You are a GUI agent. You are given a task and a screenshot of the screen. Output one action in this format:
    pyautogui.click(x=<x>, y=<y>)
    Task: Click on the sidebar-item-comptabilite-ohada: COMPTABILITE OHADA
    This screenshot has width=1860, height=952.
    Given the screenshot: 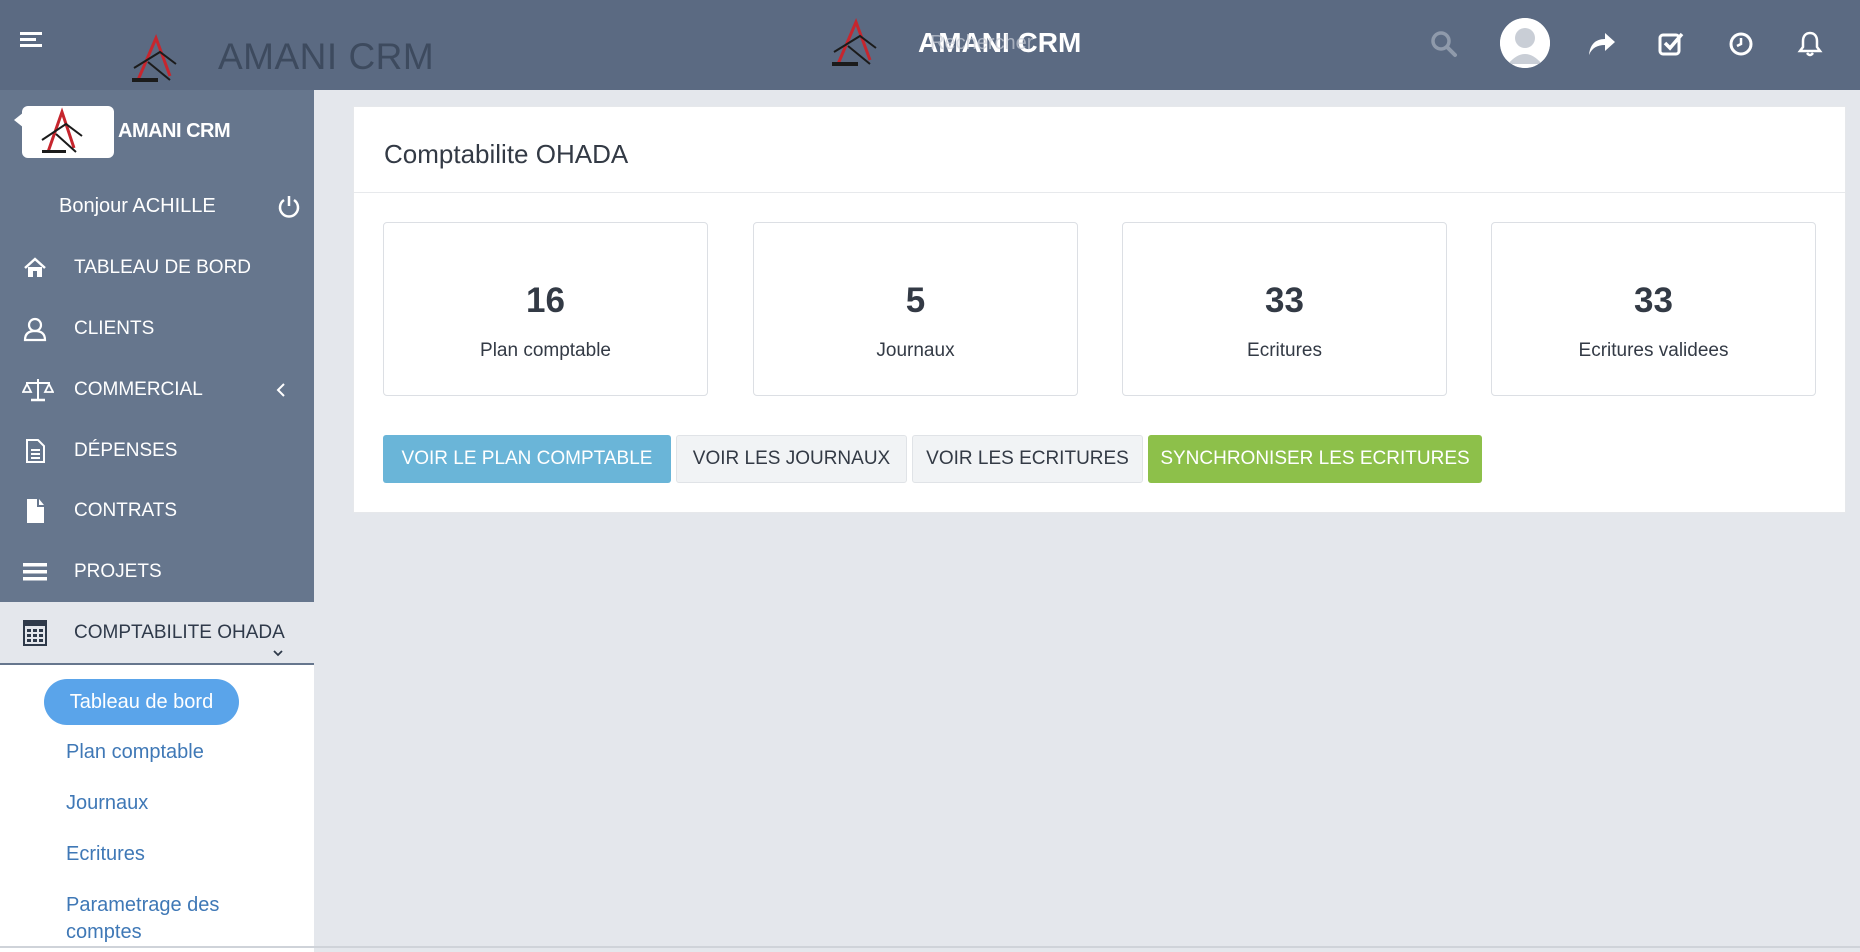 What is the action you would take?
    pyautogui.click(x=157, y=632)
    